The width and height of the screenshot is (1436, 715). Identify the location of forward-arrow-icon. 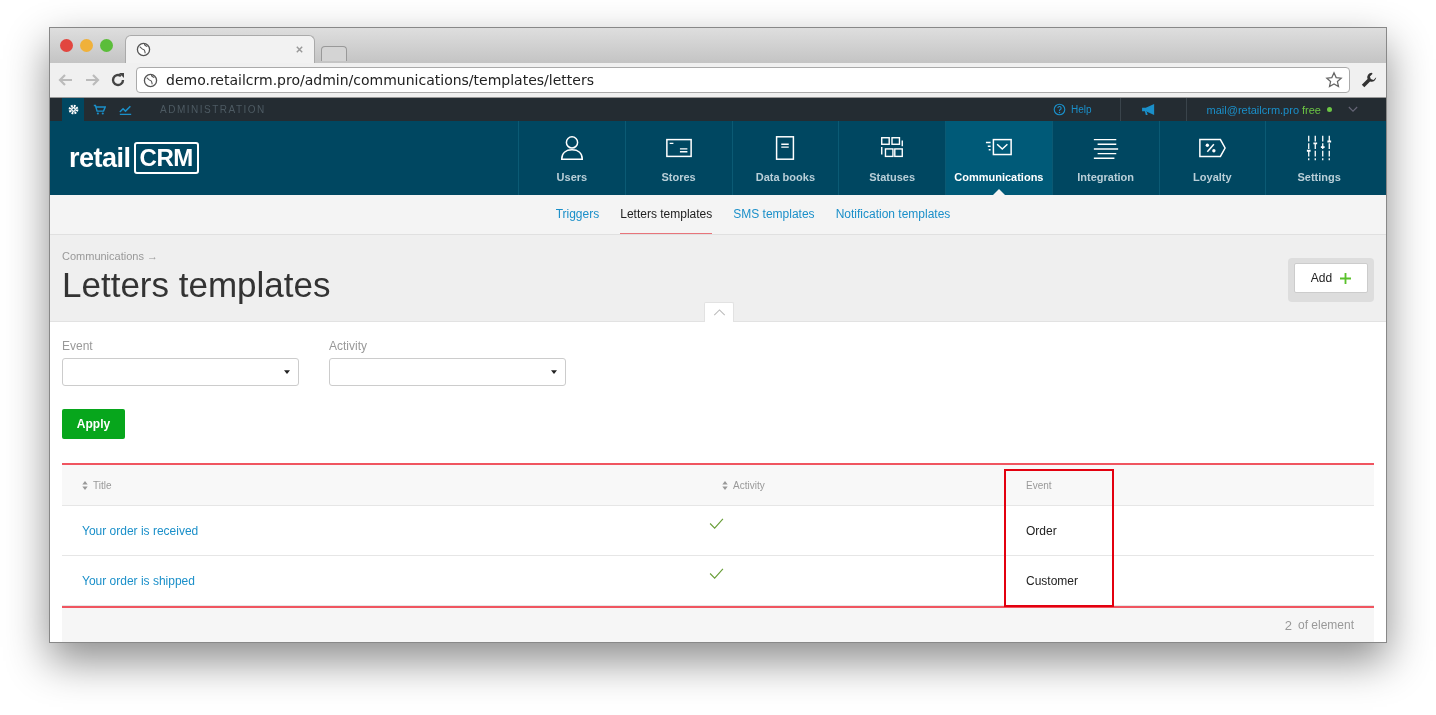
(92, 80).